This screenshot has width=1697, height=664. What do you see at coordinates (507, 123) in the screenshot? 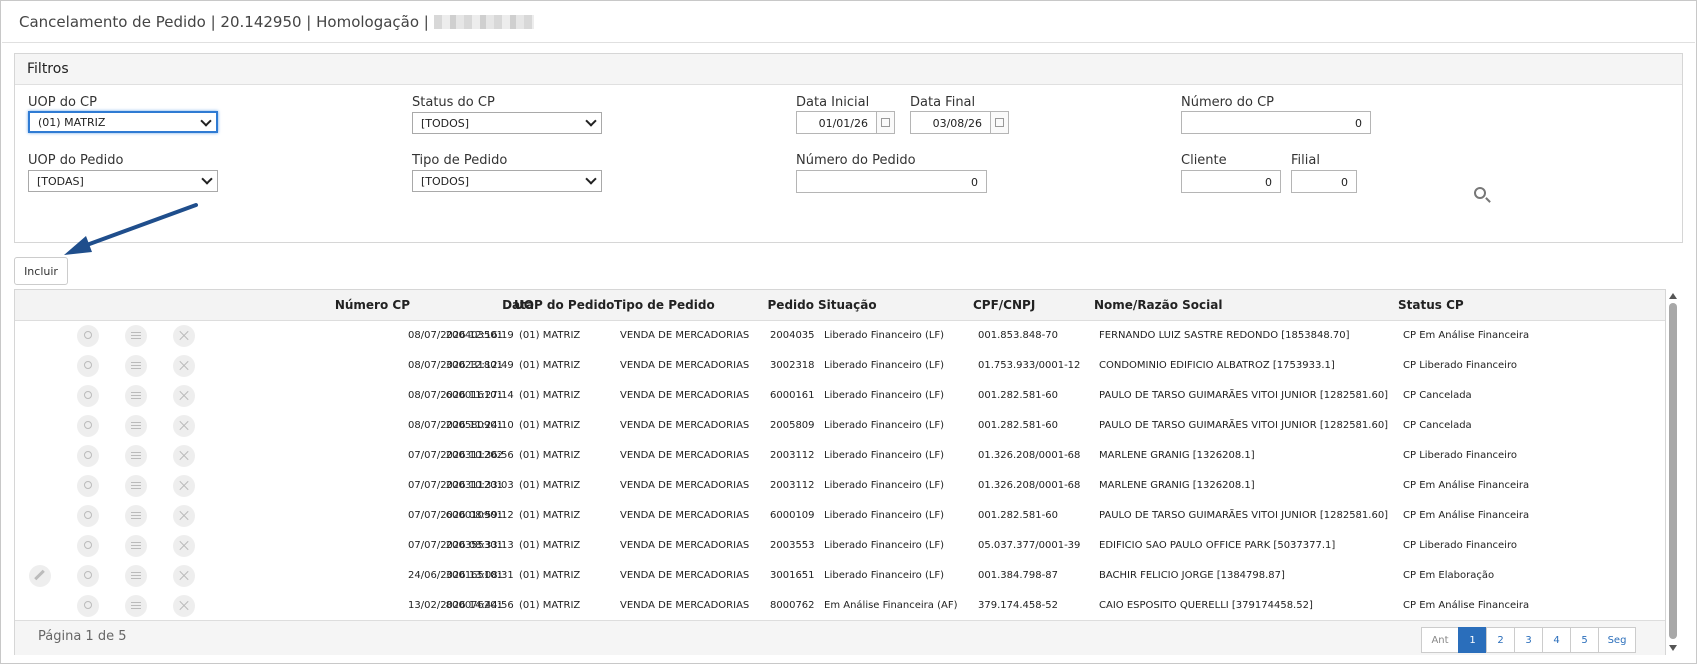
I see `status-cp-select: [TODOS]` at bounding box center [507, 123].